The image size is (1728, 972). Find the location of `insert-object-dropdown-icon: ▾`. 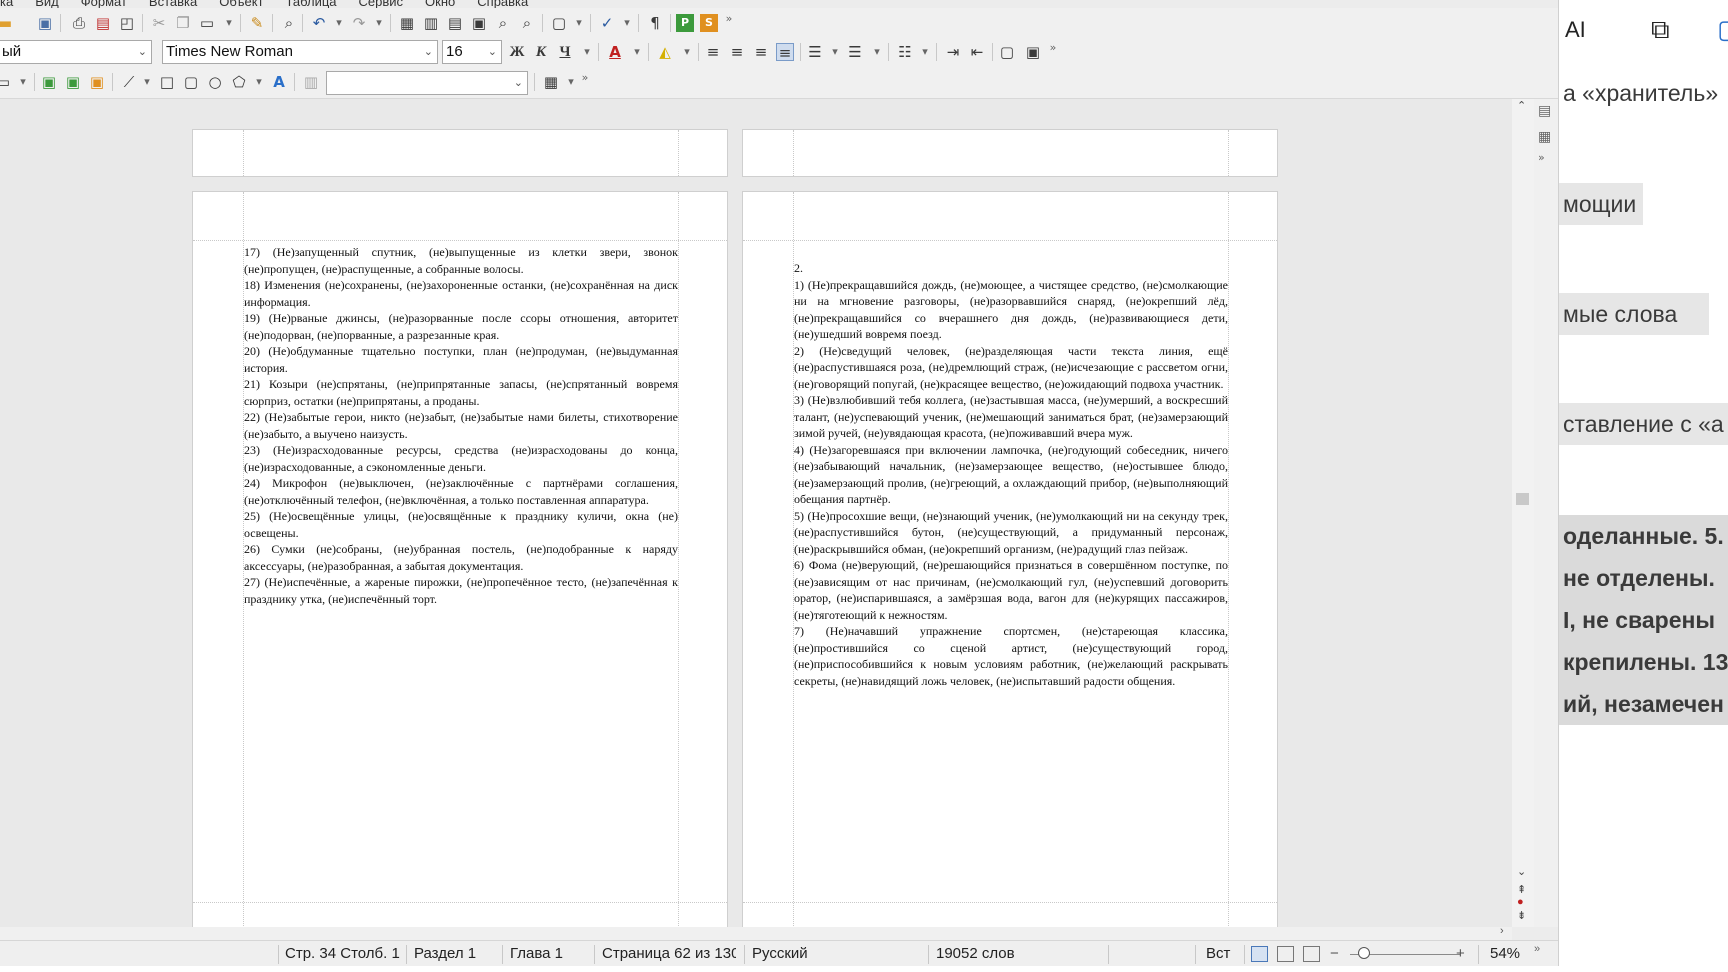

insert-object-dropdown-icon: ▾ is located at coordinates (23, 82).